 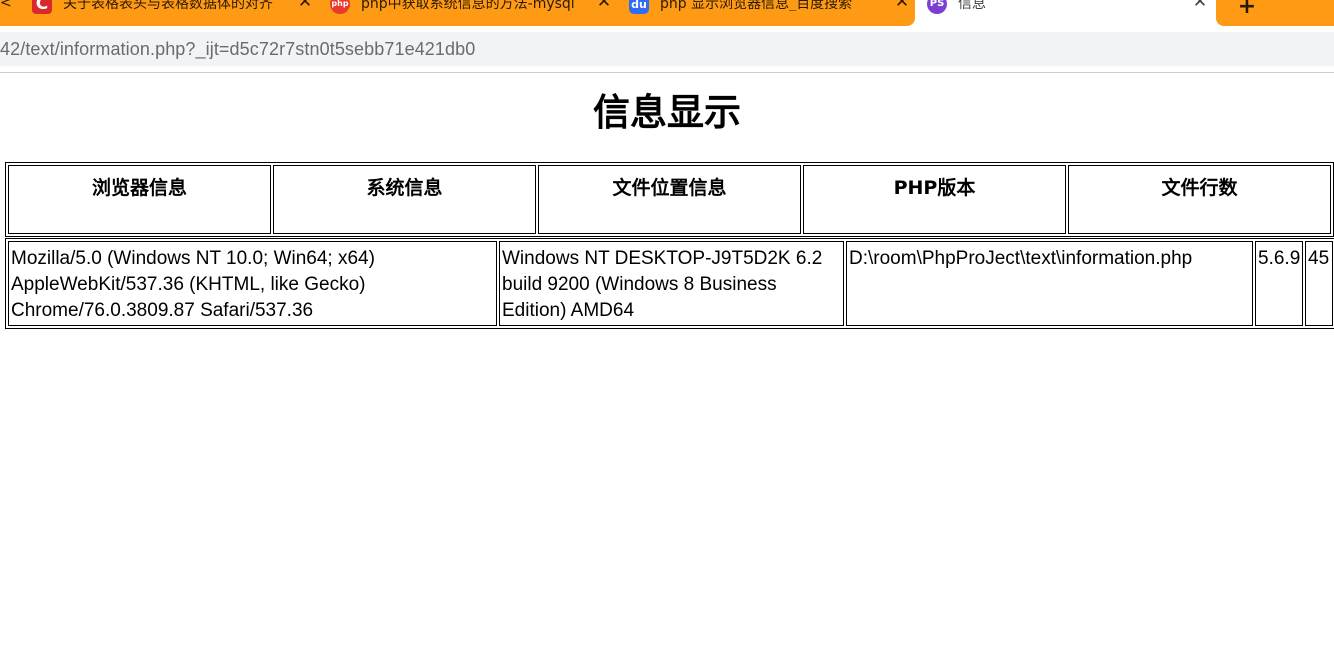 I want to click on new-tab-button: +, so click(x=1275, y=13).